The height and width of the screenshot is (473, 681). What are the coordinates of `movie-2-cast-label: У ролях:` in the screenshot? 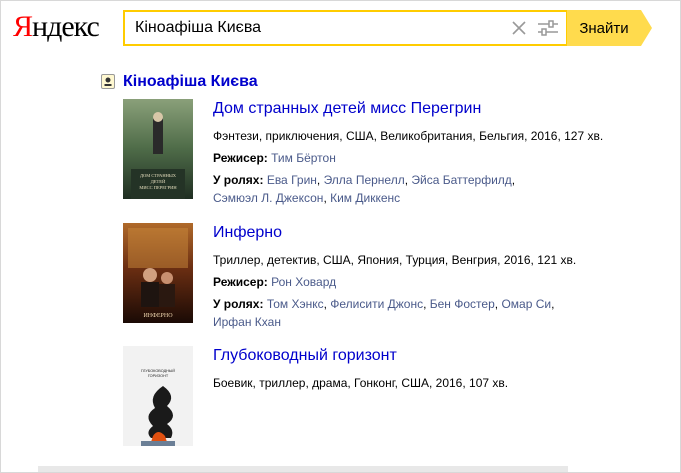 It's located at (238, 304).